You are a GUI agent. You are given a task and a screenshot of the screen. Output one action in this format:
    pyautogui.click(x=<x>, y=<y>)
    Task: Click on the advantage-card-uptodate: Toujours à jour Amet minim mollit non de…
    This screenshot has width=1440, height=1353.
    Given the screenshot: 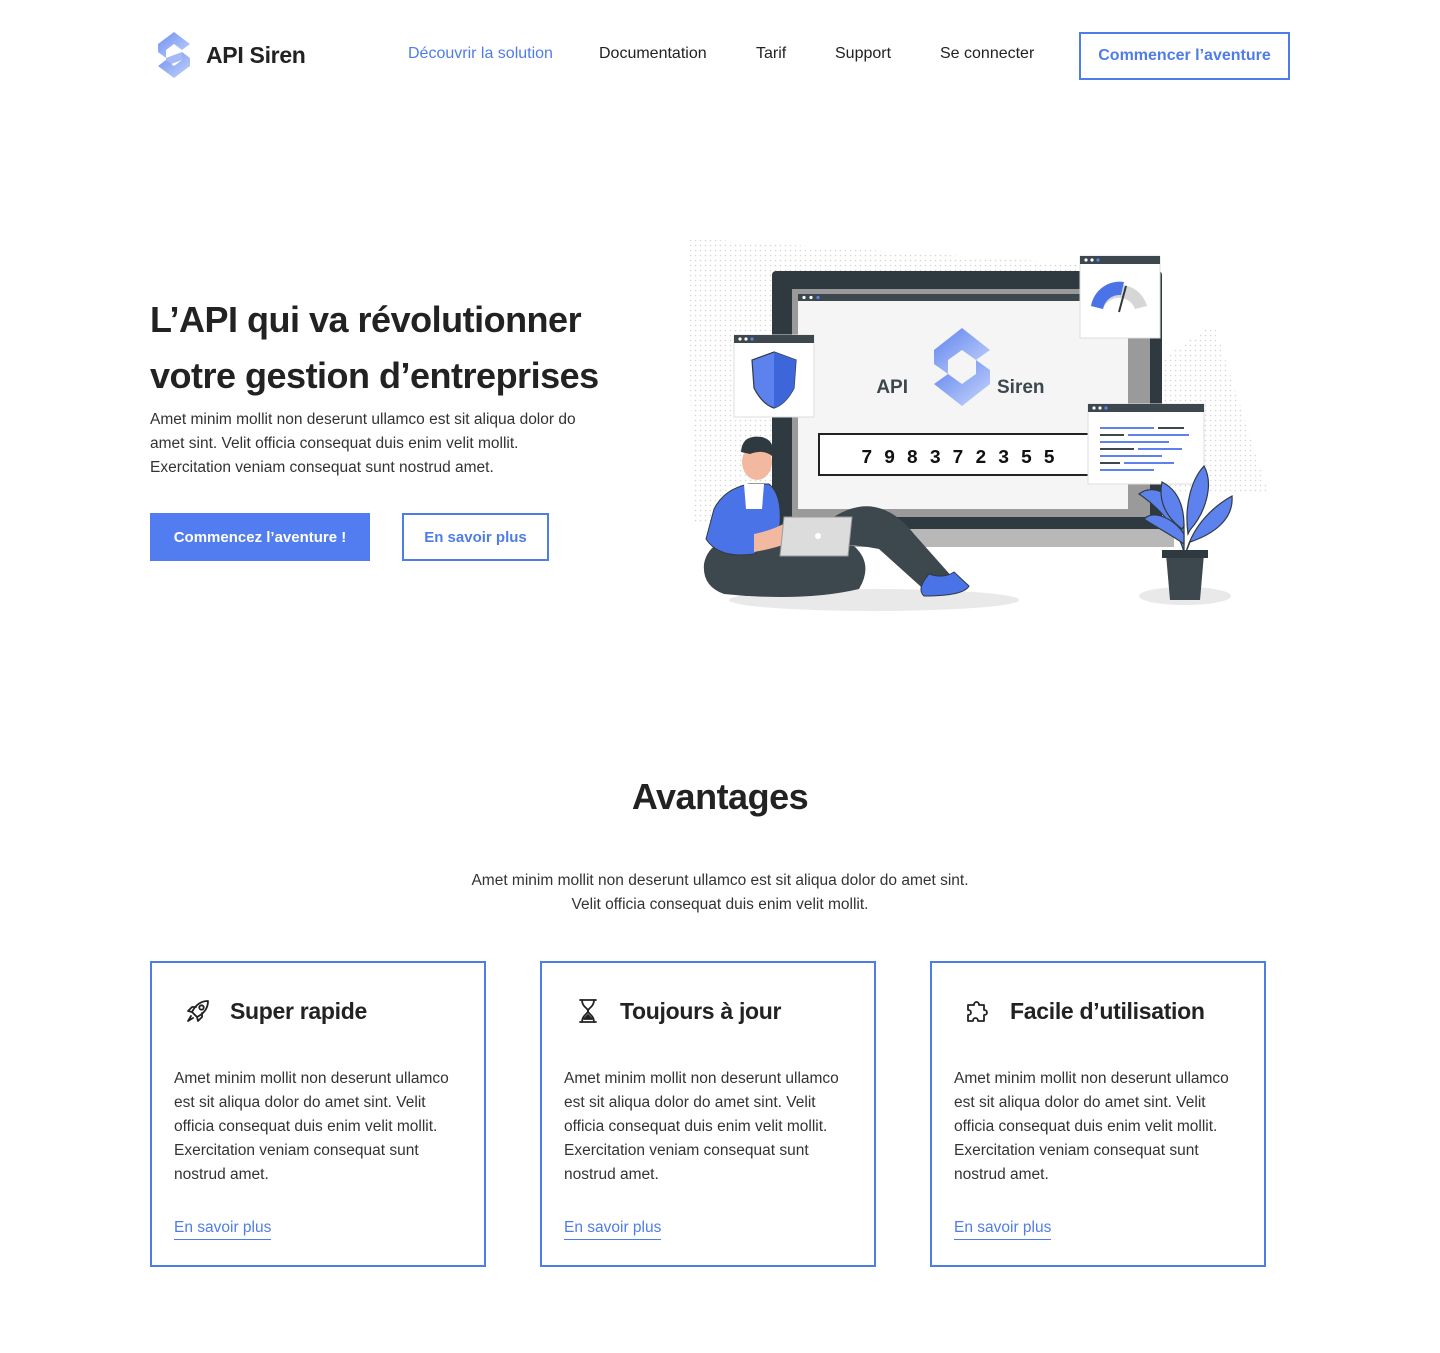 What is the action you would take?
    pyautogui.click(x=708, y=1114)
    